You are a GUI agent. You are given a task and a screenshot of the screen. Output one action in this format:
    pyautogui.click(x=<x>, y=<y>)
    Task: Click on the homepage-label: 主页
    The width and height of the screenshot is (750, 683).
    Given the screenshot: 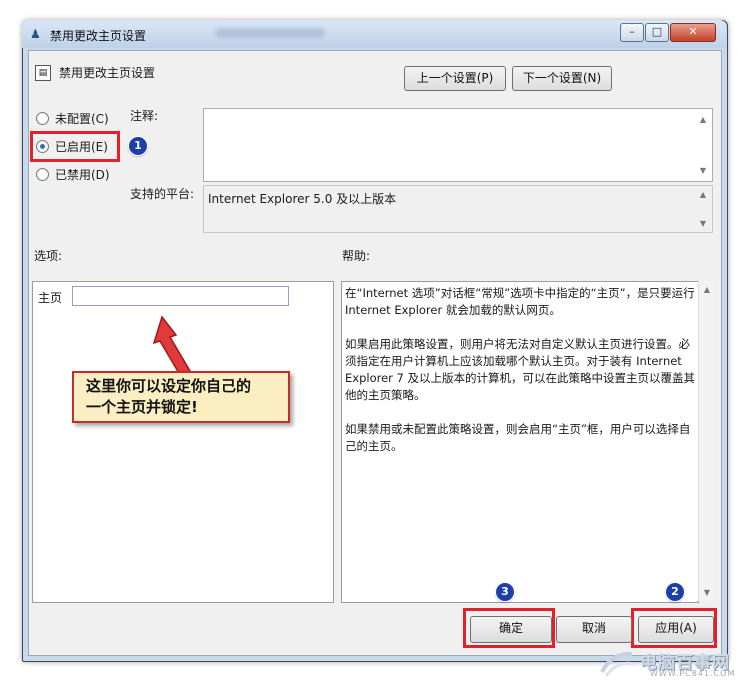 What is the action you would take?
    pyautogui.click(x=50, y=298)
    